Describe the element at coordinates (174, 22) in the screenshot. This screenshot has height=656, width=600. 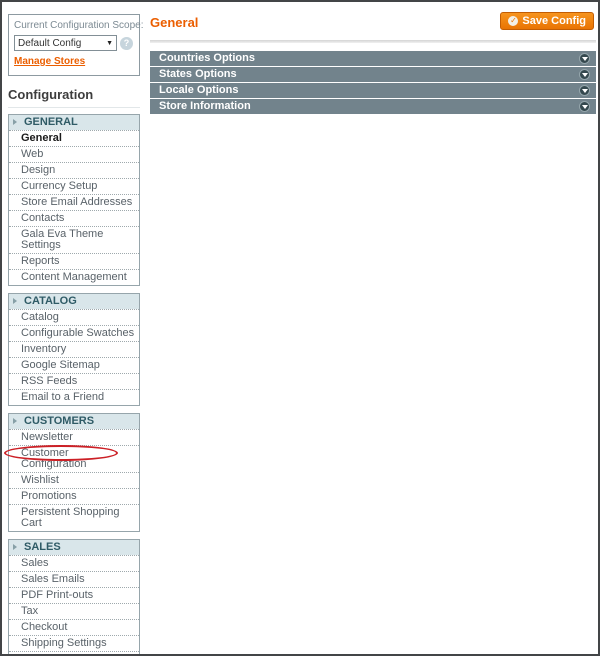
I see `page-title: General` at that location.